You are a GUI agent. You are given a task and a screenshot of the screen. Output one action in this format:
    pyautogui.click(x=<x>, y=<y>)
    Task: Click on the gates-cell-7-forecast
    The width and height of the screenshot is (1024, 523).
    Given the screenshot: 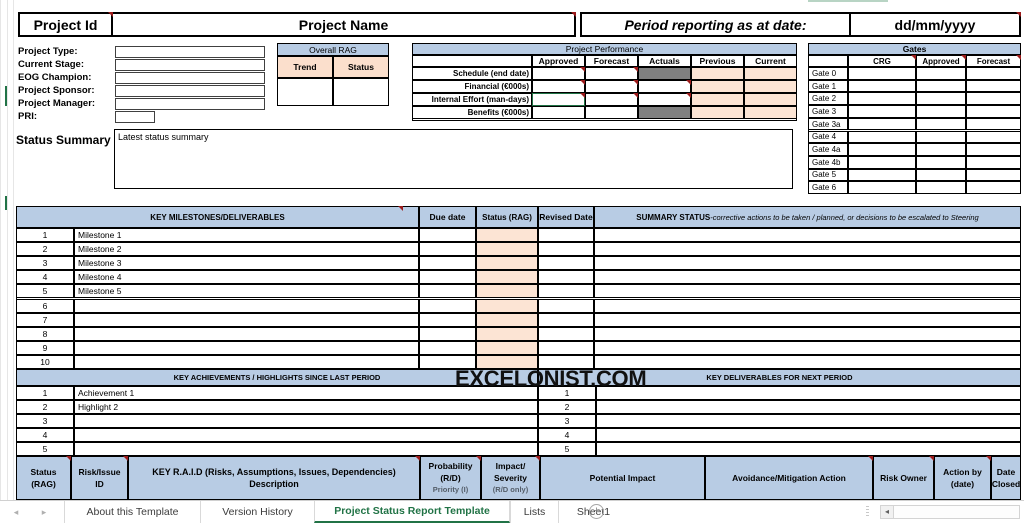 What is the action you would take?
    pyautogui.click(x=993, y=162)
    